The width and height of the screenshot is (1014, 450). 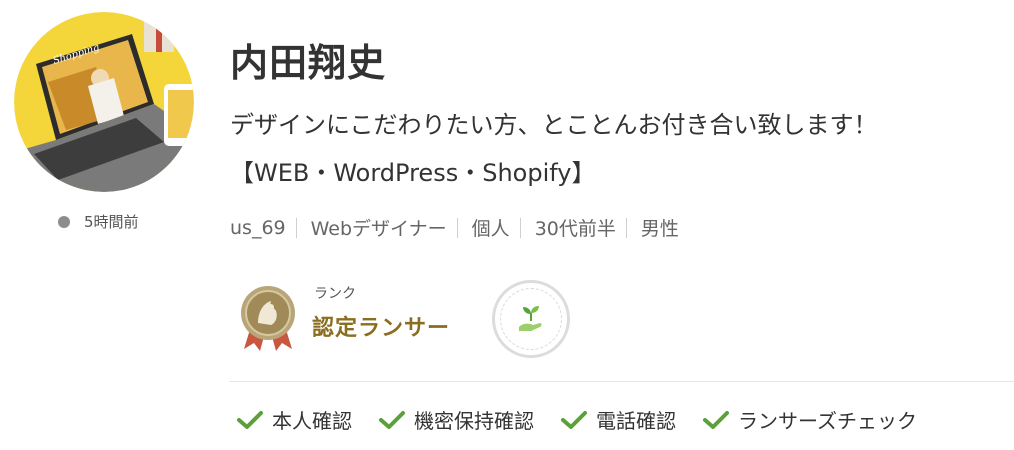 I want to click on profile-type: 個人, so click(x=490, y=229).